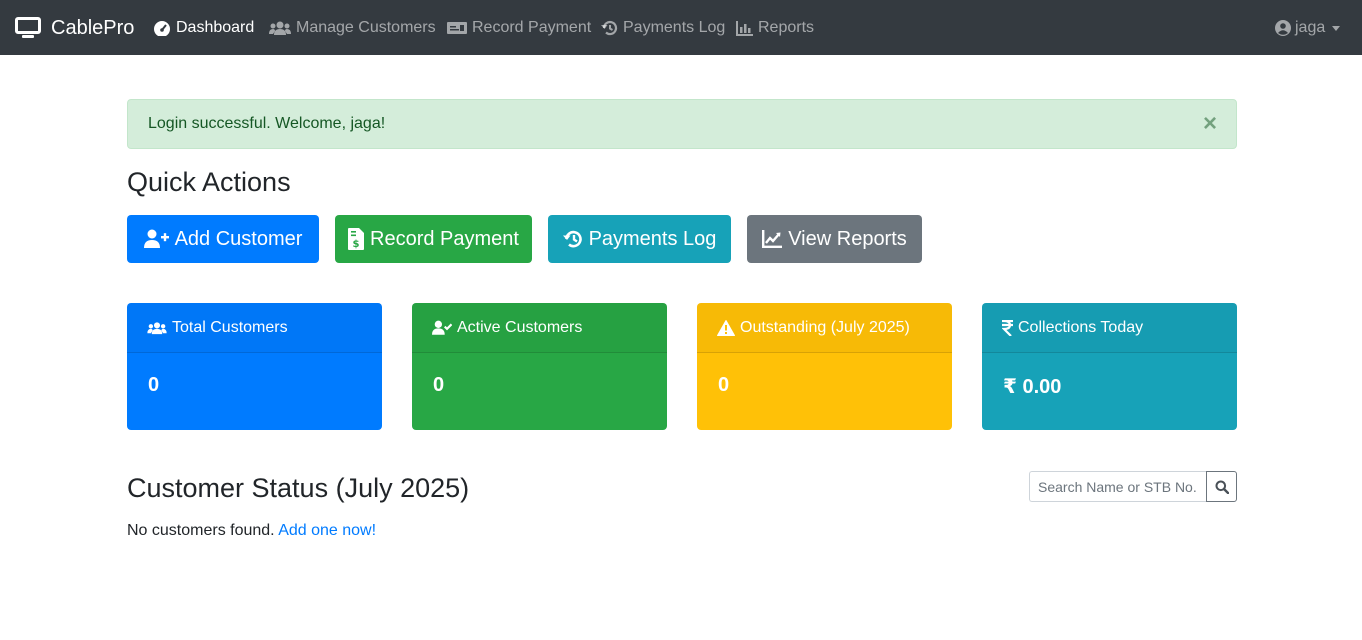  Describe the element at coordinates (682, 124) in the screenshot. I see `success-alert: Login successful. Welcome, jaga! ×` at that location.